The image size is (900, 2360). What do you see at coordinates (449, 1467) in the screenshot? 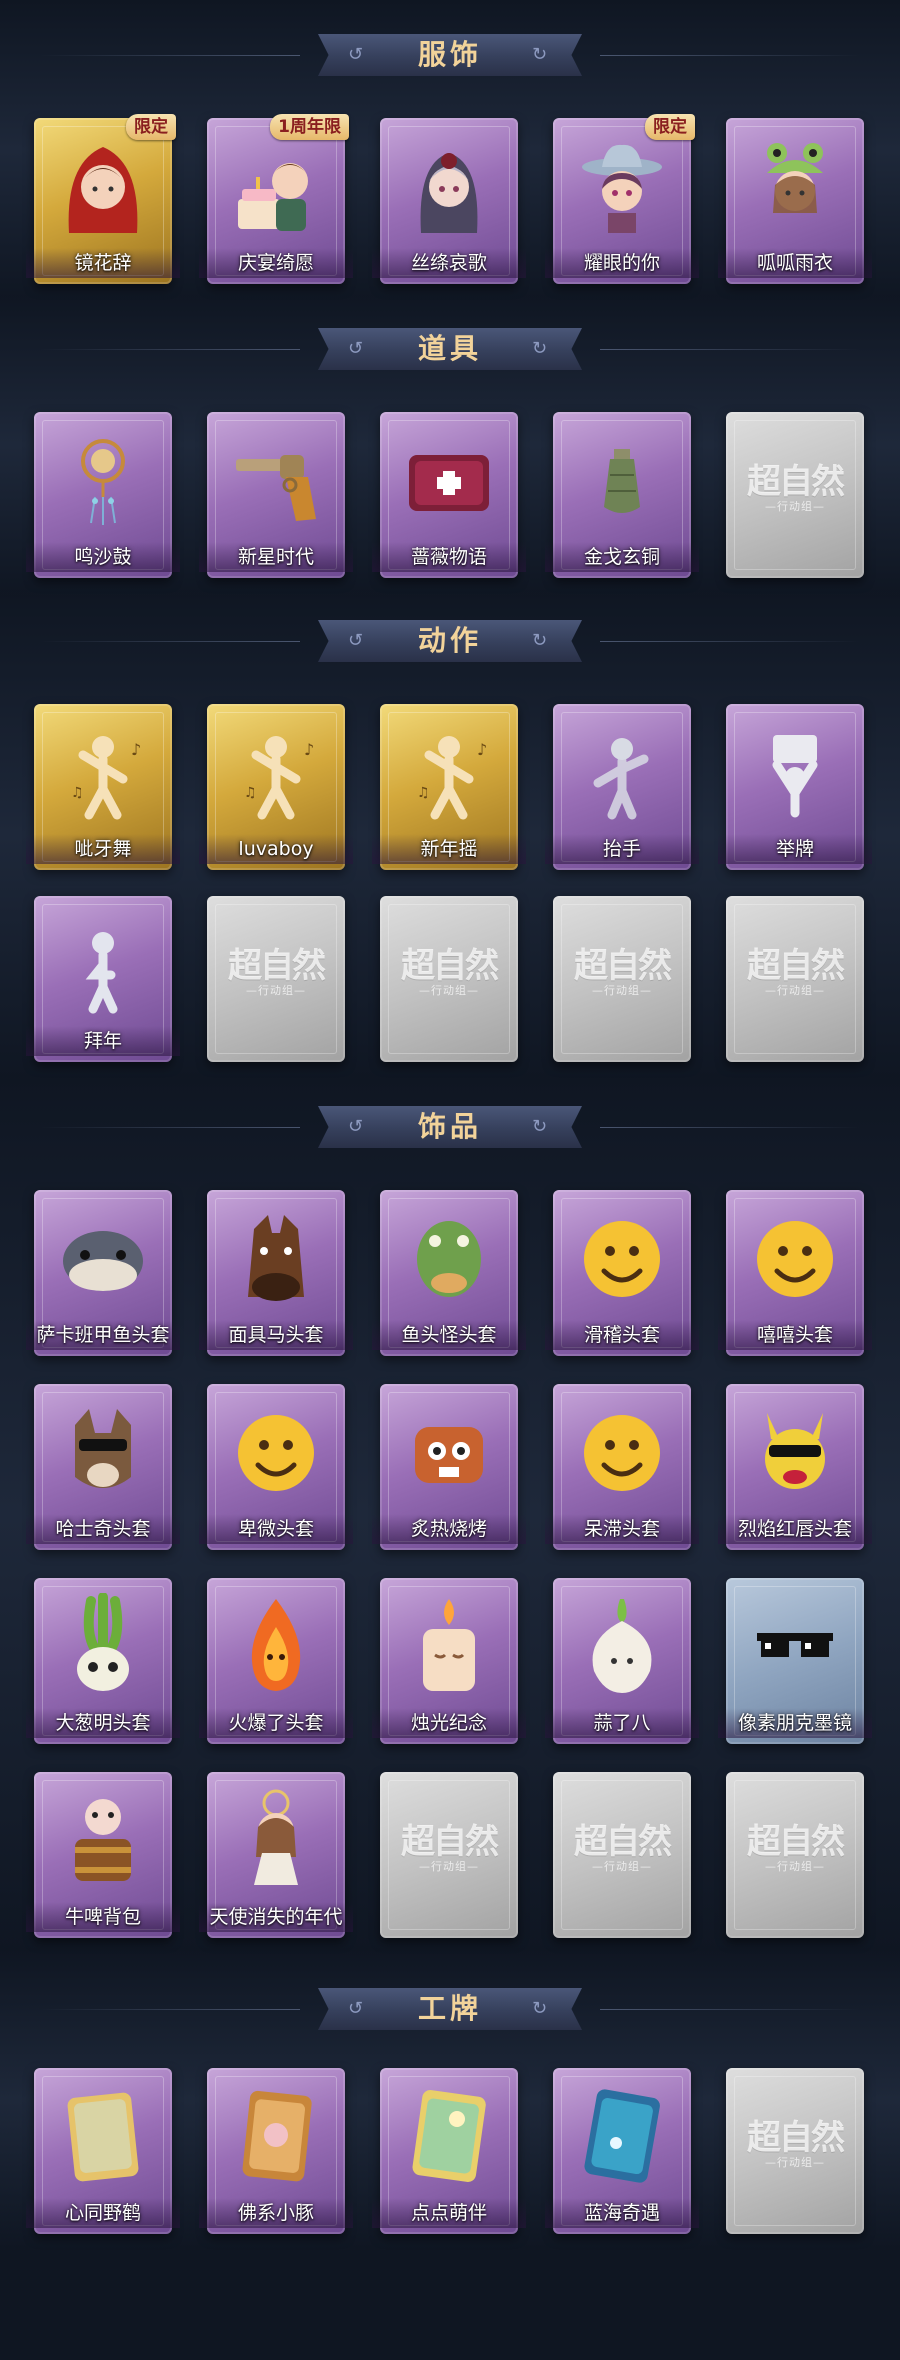
I see `item-card: 炙热烧烤` at bounding box center [449, 1467].